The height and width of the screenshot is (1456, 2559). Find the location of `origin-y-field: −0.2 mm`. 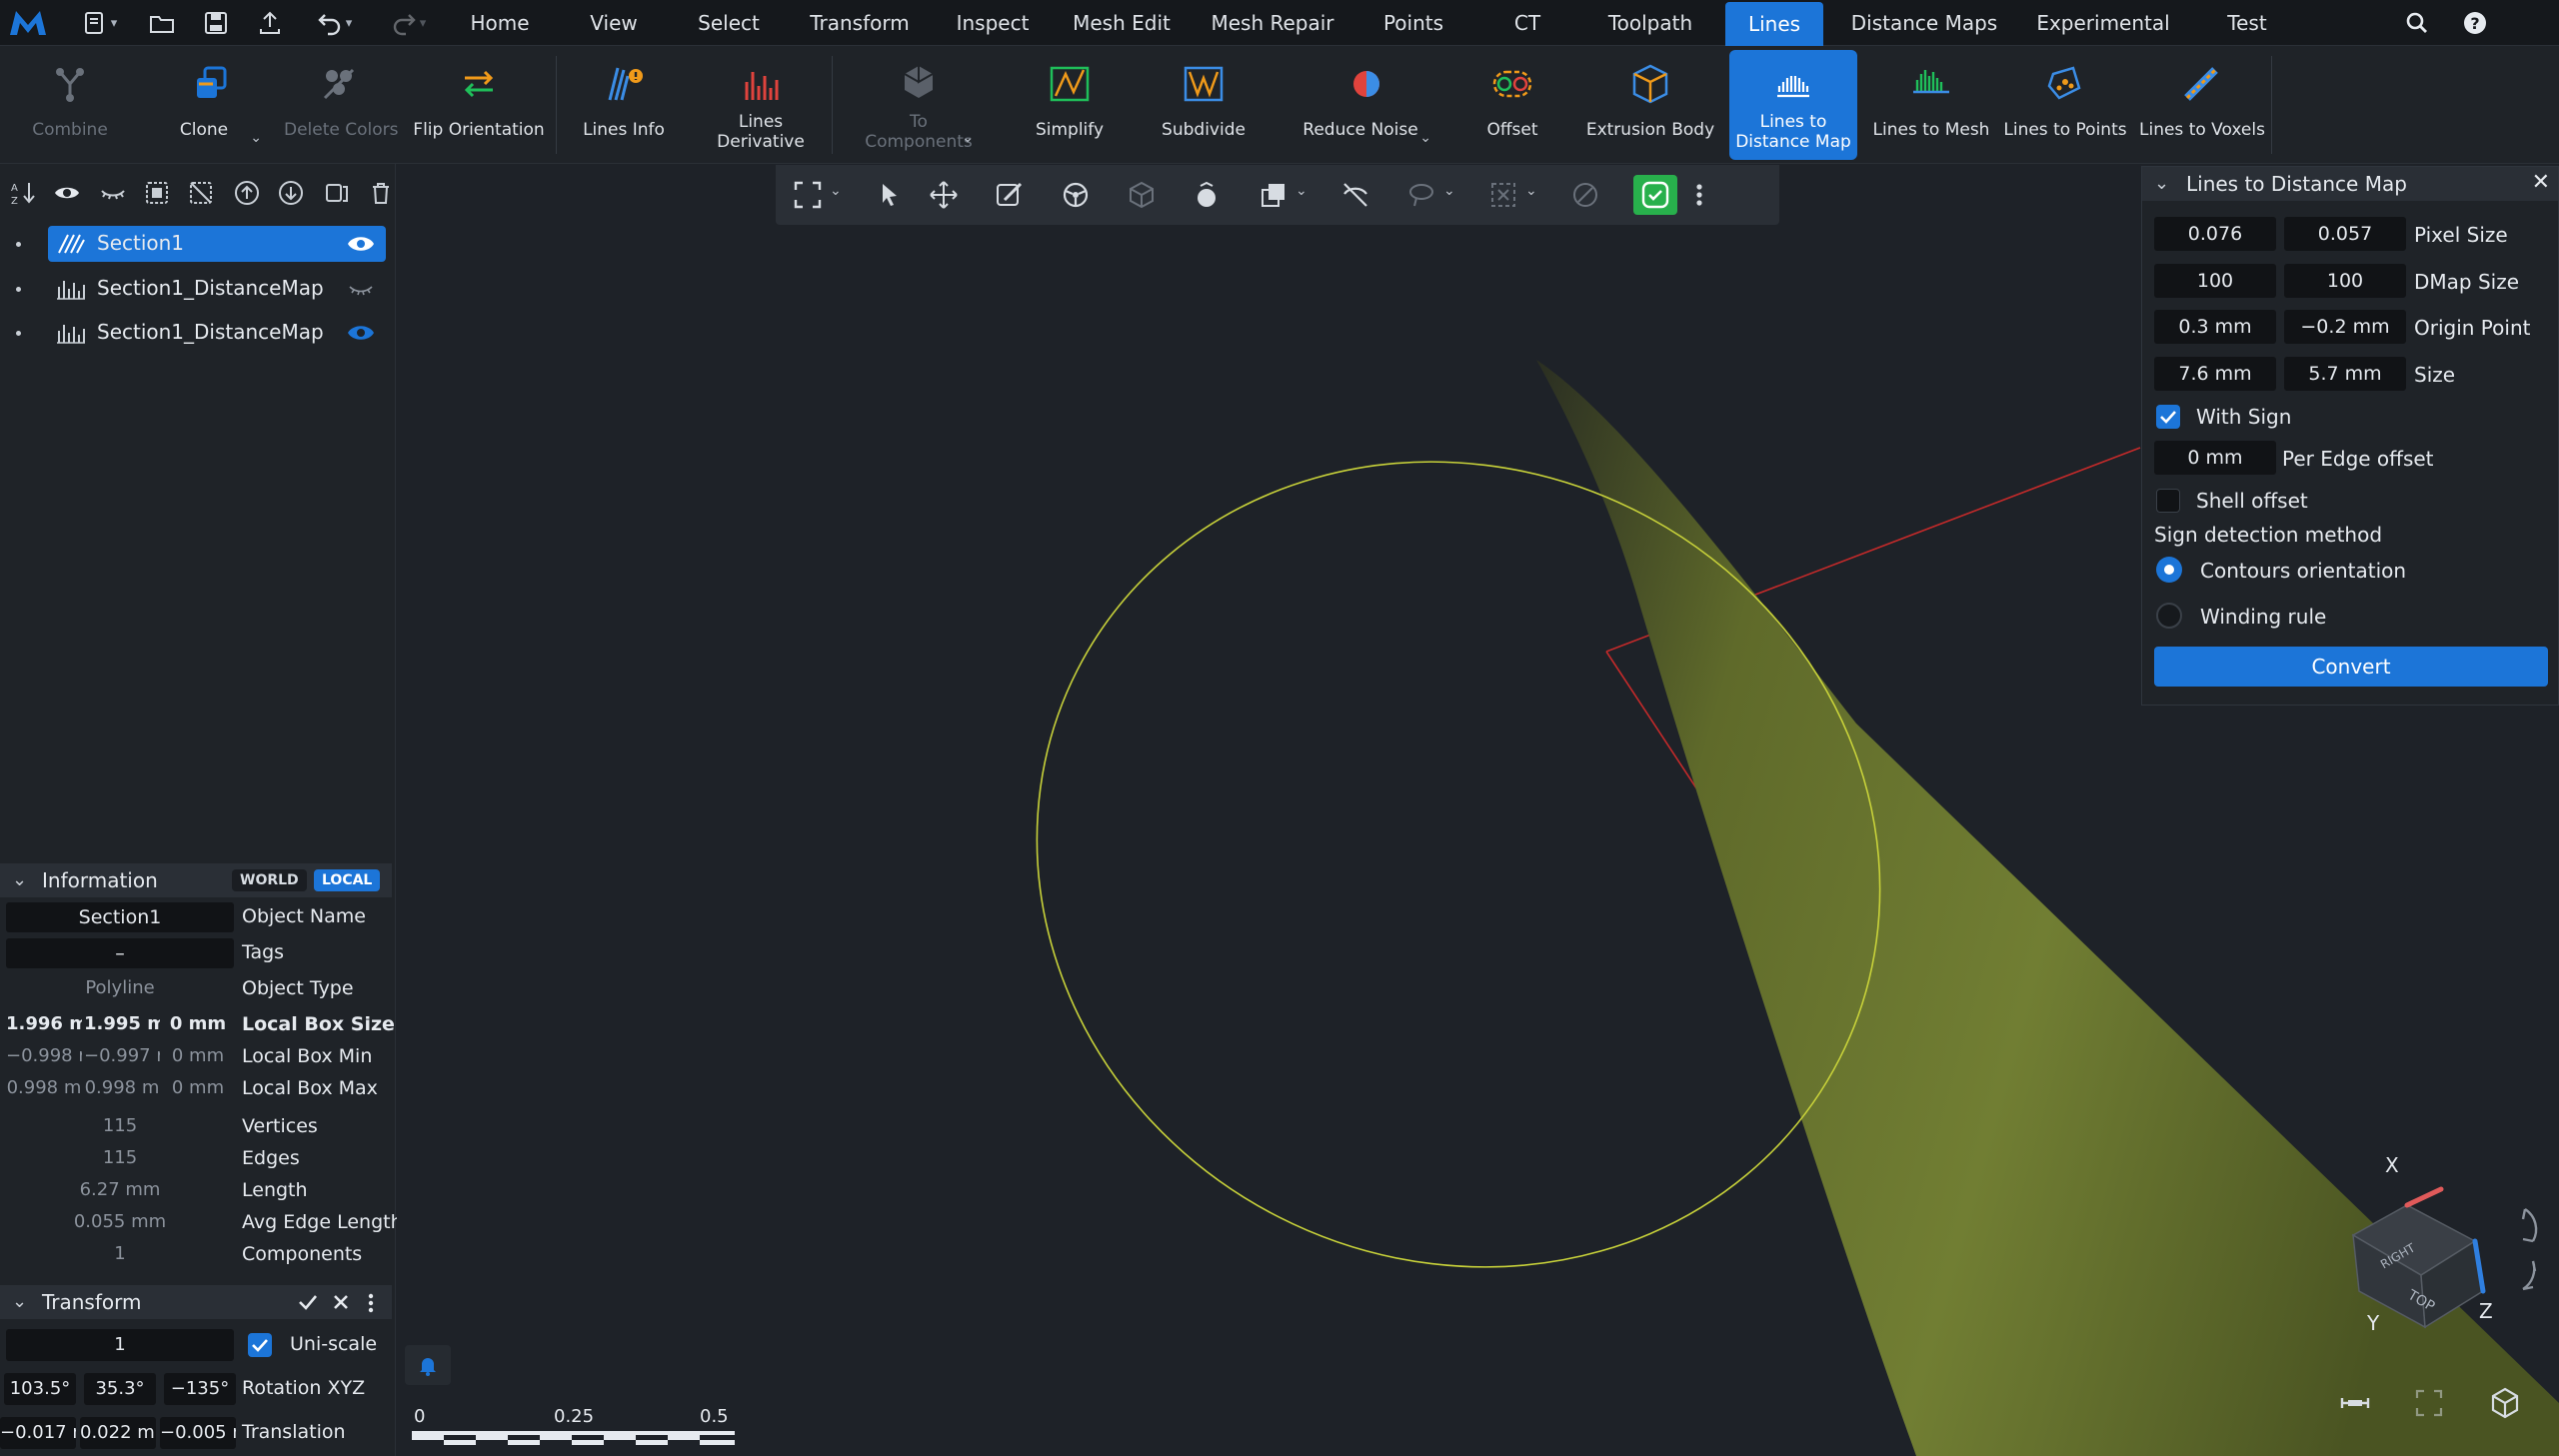

origin-y-field: −0.2 mm is located at coordinates (2345, 327).